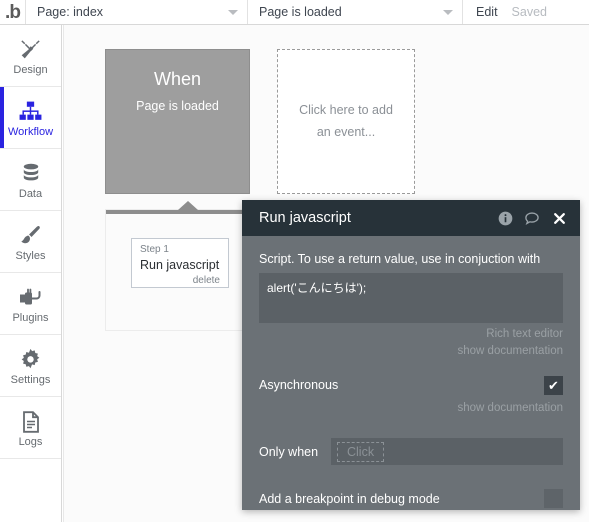 This screenshot has width=589, height=522. I want to click on sidebar-item-design: Design, so click(30, 56).